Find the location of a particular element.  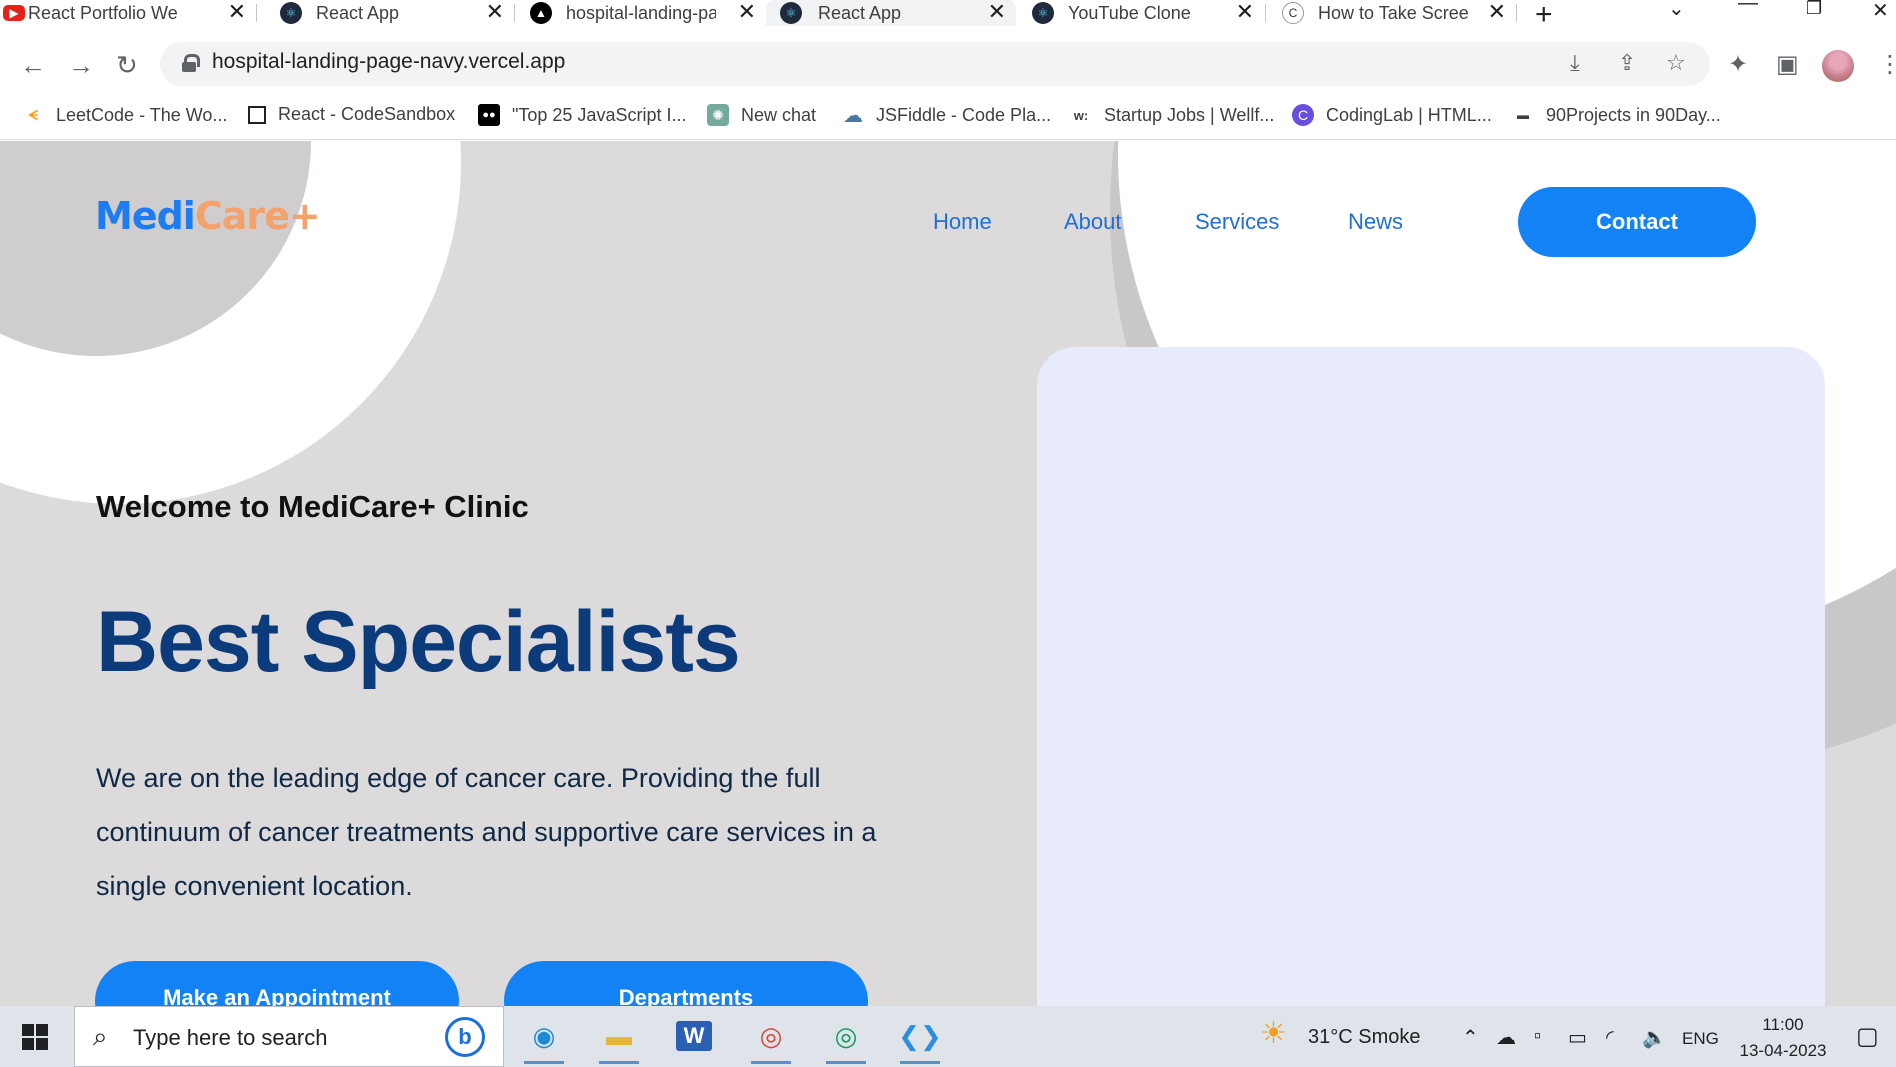

tab-title: hospital-landing-pa is located at coordinates (641, 12).